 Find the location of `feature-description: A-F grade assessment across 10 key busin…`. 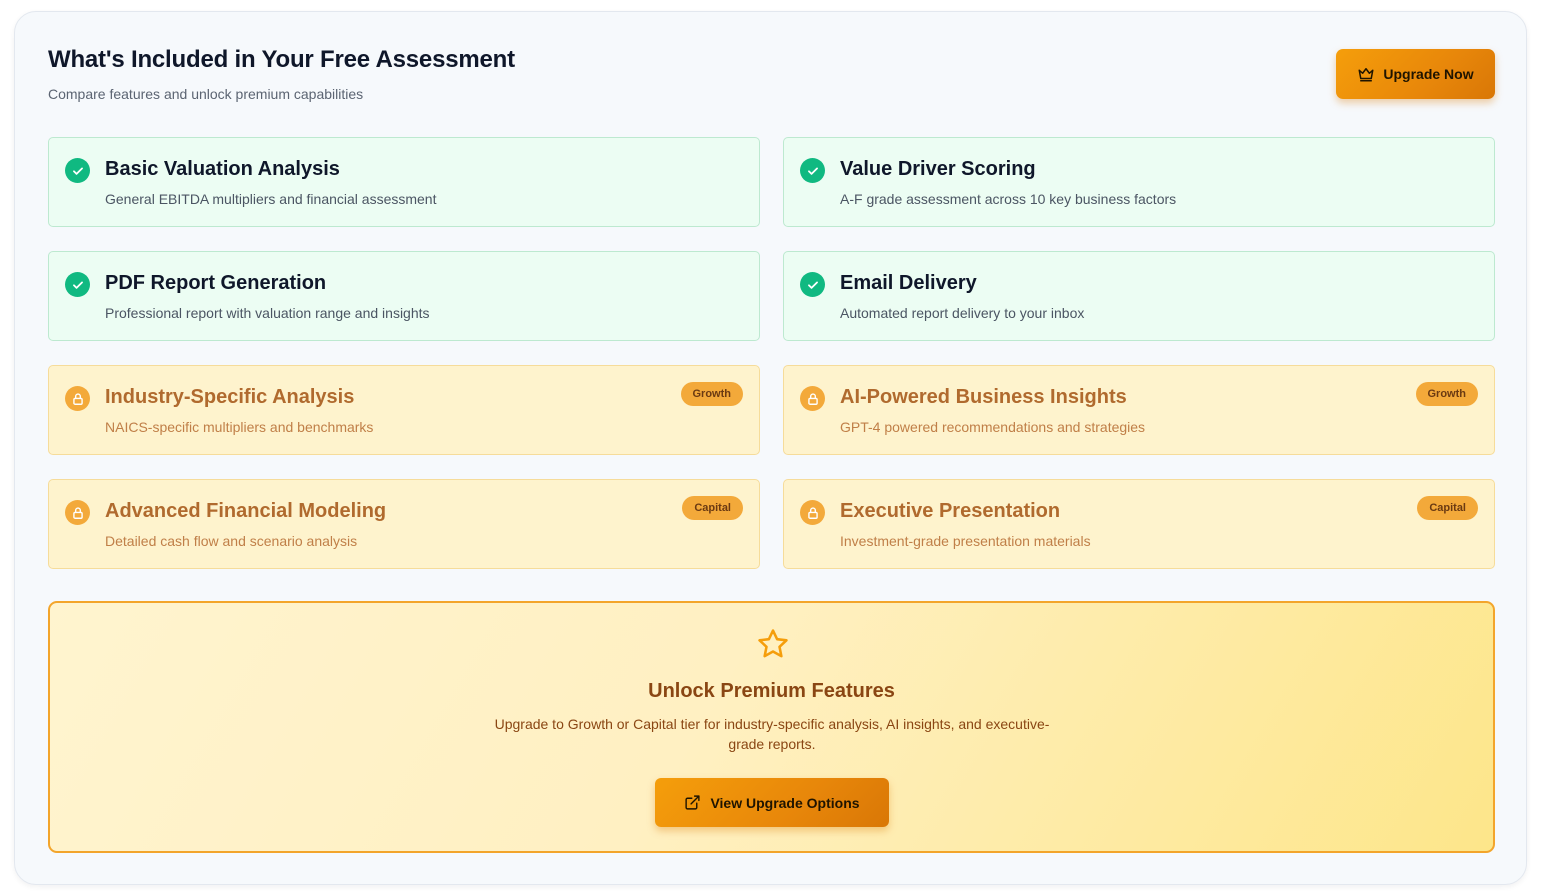

feature-description: A-F grade assessment across 10 key busin… is located at coordinates (1008, 199).